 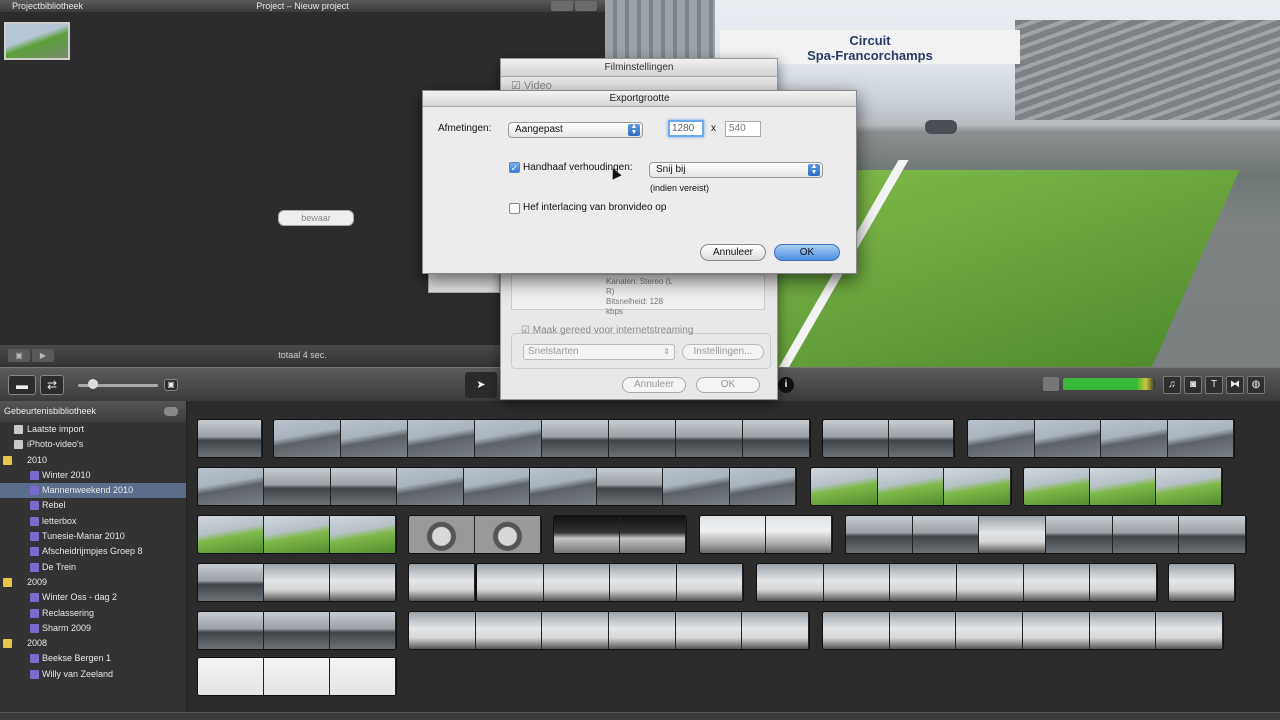 What do you see at coordinates (1214, 385) in the screenshot?
I see `title-icon: T` at bounding box center [1214, 385].